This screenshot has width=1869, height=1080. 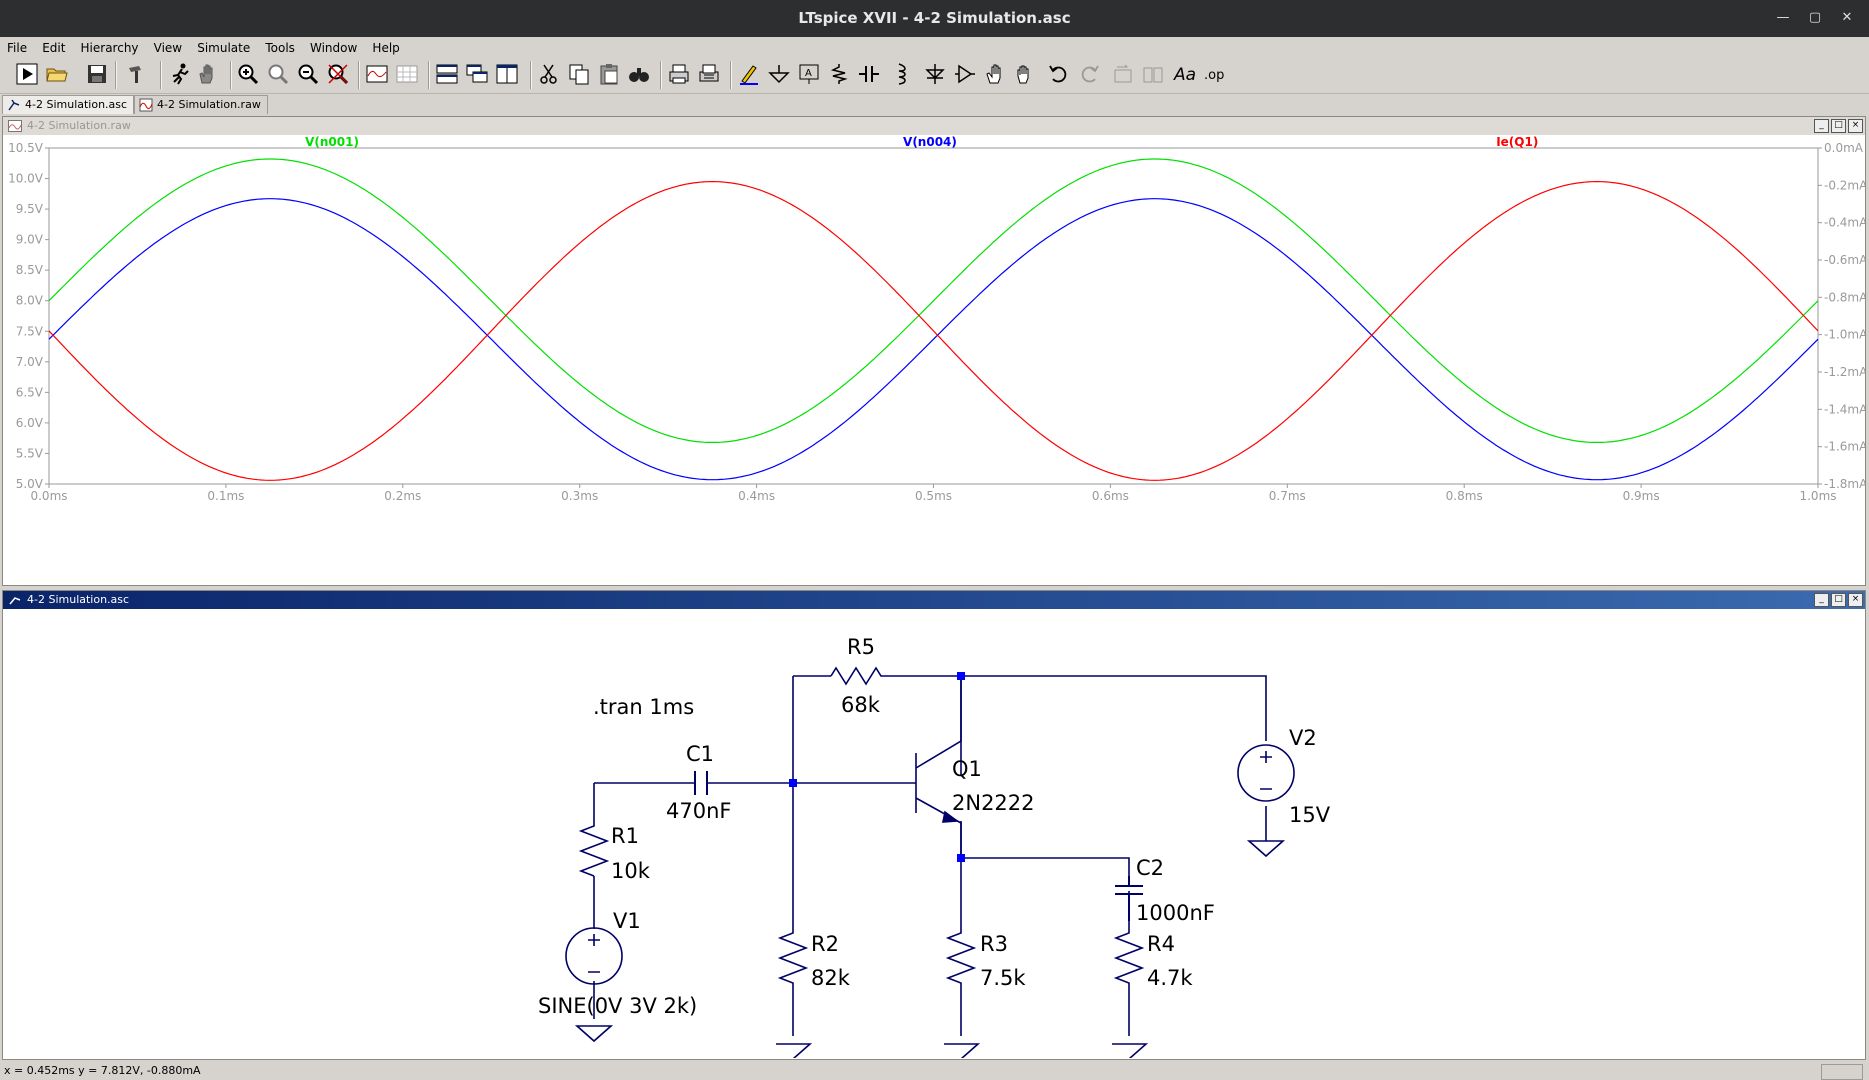 I want to click on menu-file: File, so click(x=17, y=46).